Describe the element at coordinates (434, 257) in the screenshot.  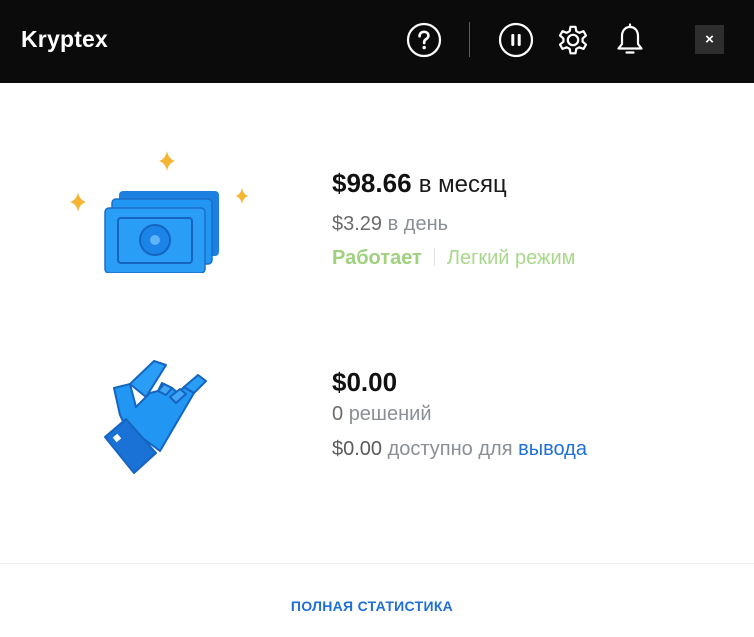
I see `status-separator` at that location.